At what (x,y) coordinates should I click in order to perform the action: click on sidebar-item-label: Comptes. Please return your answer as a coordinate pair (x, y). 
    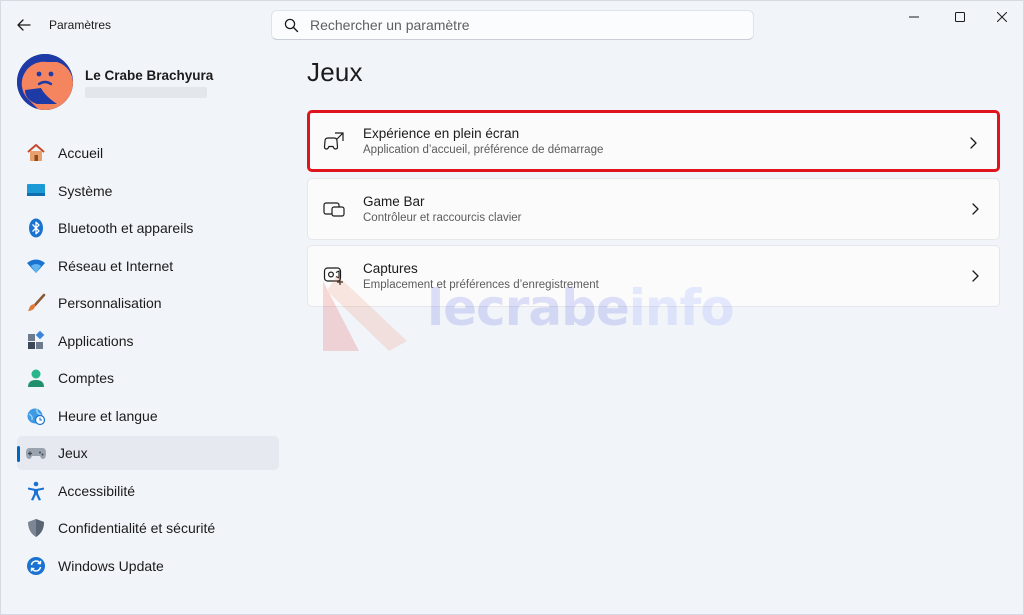
    Looking at the image, I should click on (86, 378).